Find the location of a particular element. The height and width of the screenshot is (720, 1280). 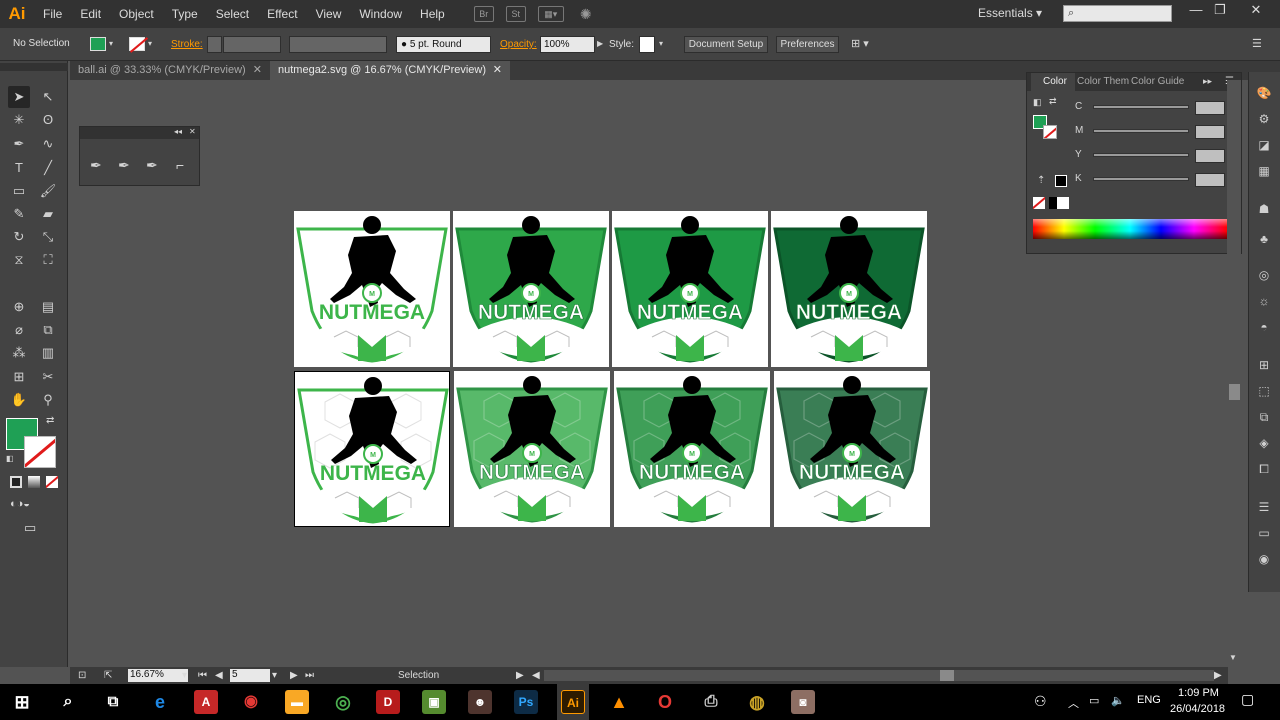

arrange-options-icon: ⊞ ▾ is located at coordinates (860, 43).